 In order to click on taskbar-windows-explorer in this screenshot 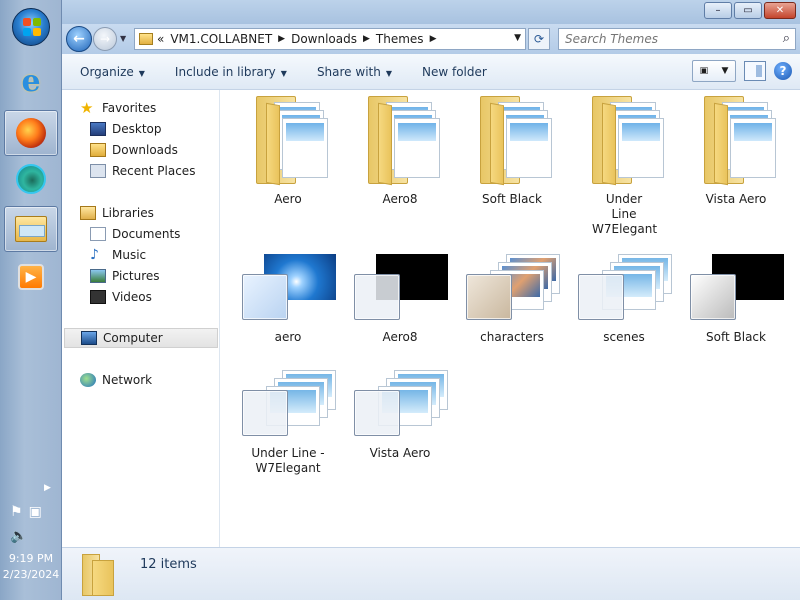, I will do `click(31, 229)`.